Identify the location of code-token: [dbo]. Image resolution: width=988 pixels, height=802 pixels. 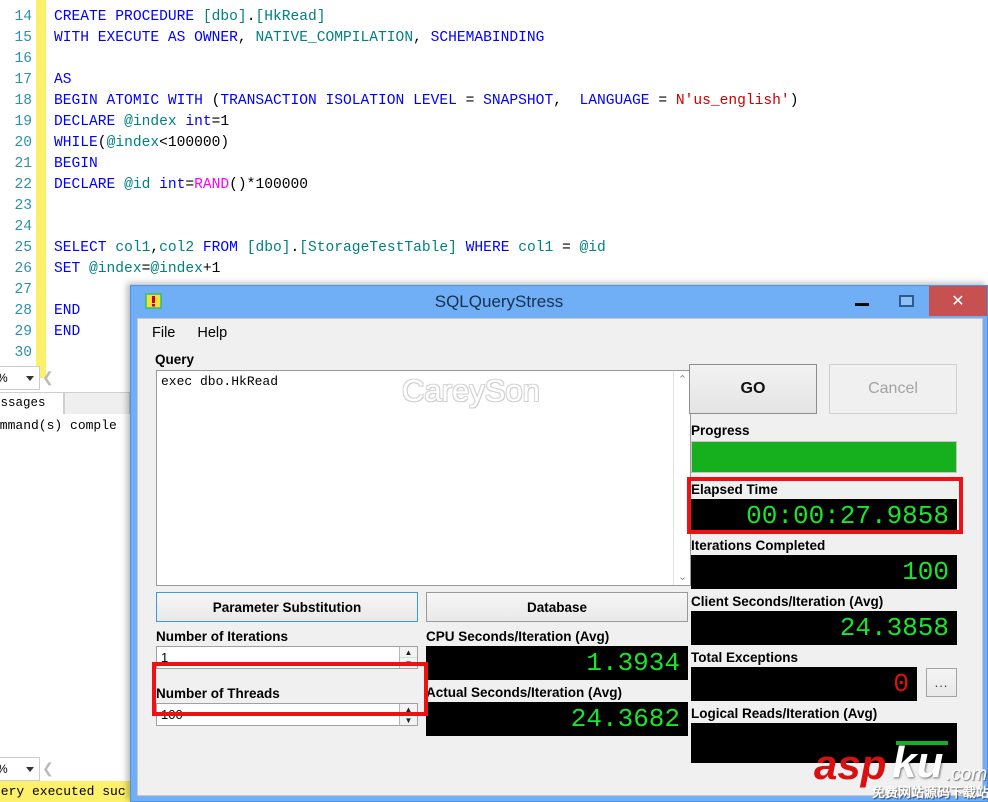
(268, 248).